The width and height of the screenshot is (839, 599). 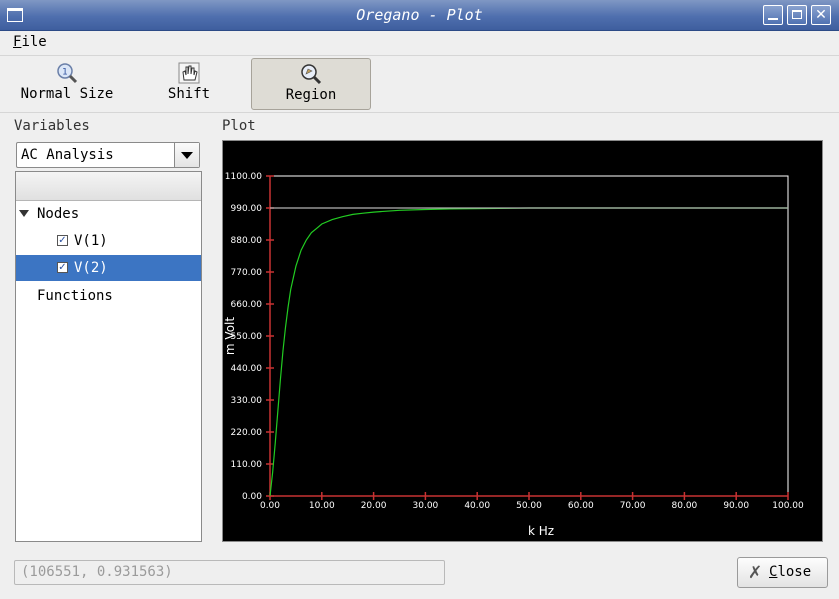 What do you see at coordinates (247, 401) in the screenshot?
I see `y-tick-label: 330.00` at bounding box center [247, 401].